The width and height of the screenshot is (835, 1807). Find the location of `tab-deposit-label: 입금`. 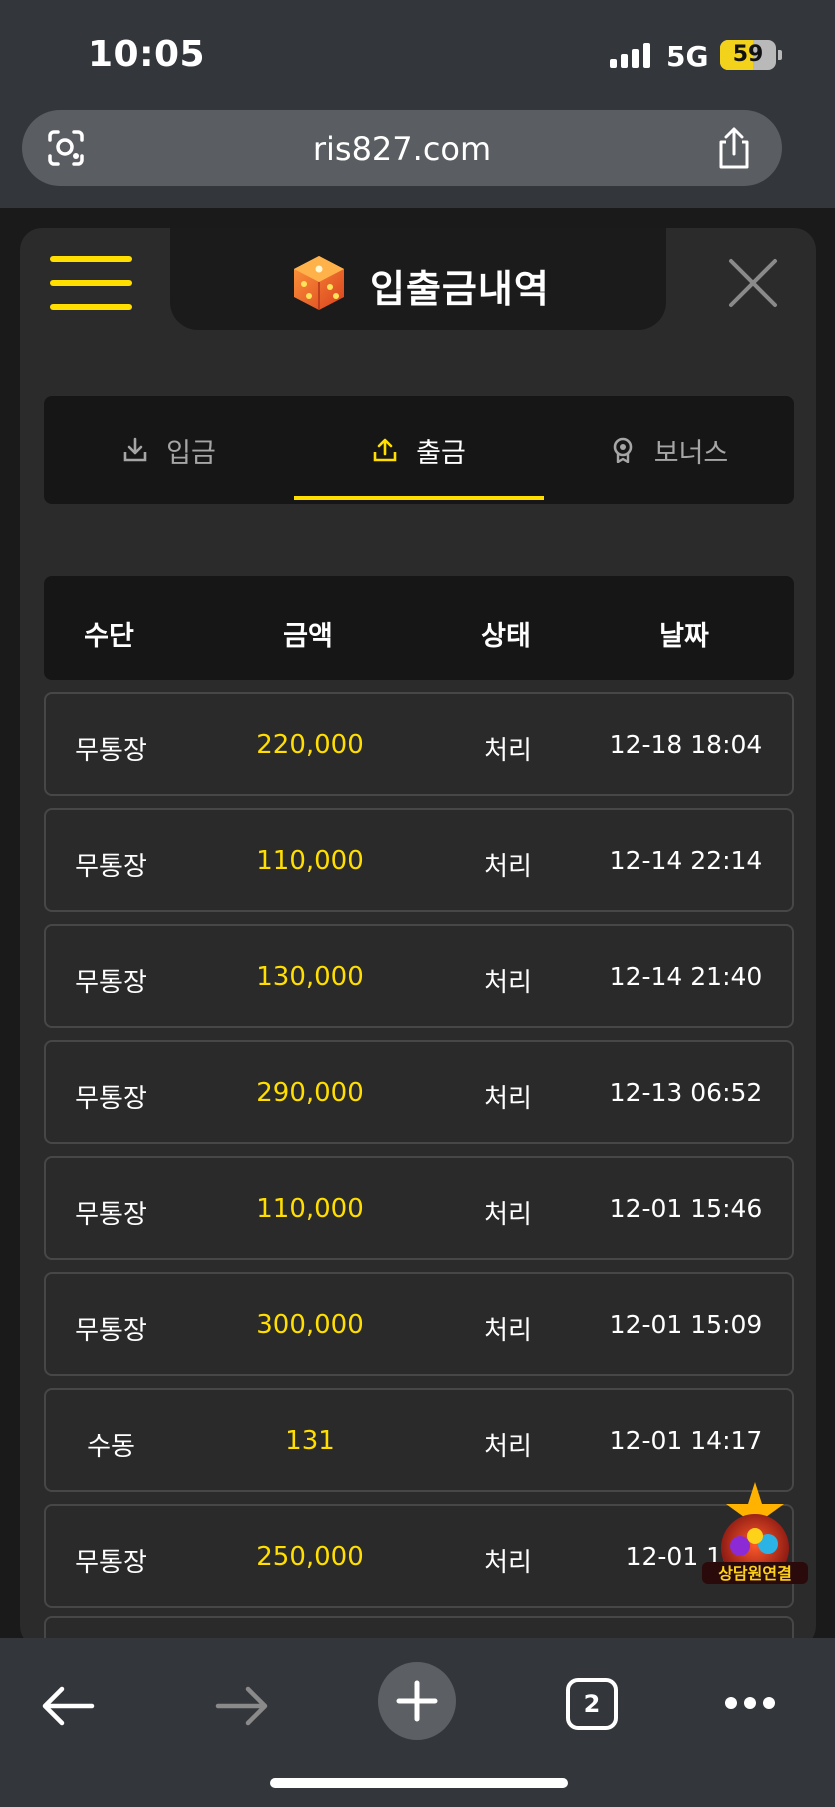

tab-deposit-label: 입금 is located at coordinates (191, 453).